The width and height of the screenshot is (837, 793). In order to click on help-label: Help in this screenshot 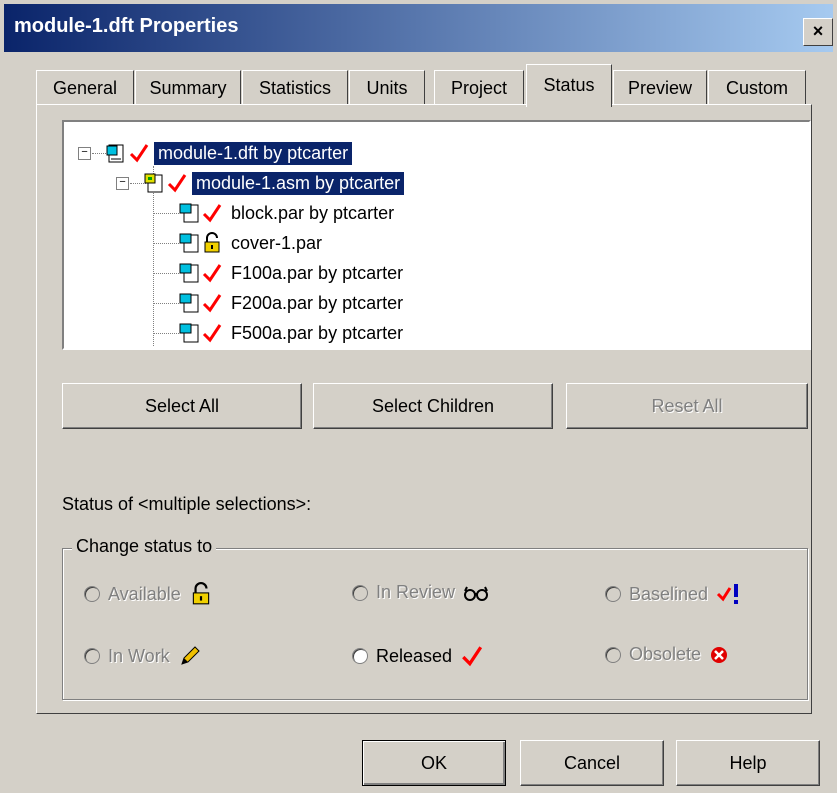, I will do `click(748, 763)`.